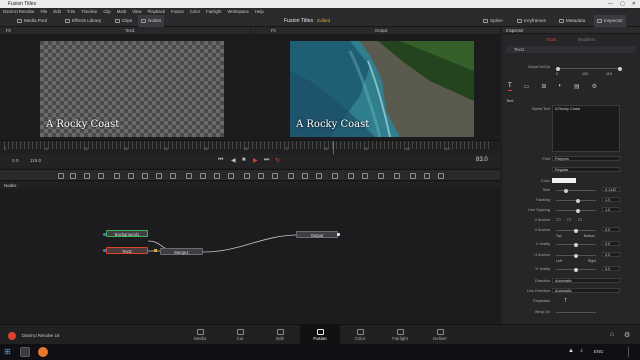 Image resolution: width=640 pixels, height=360 pixels. Describe the element at coordinates (571, 351) in the screenshot. I see `network-icon: ▲` at that location.